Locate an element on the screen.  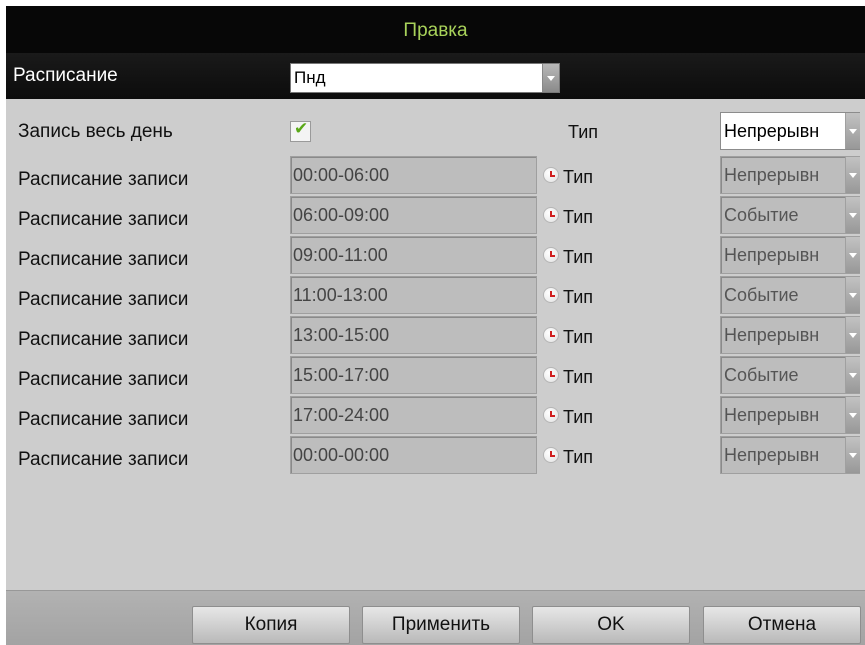
all-day-checkbox: ✔ is located at coordinates (300, 130).